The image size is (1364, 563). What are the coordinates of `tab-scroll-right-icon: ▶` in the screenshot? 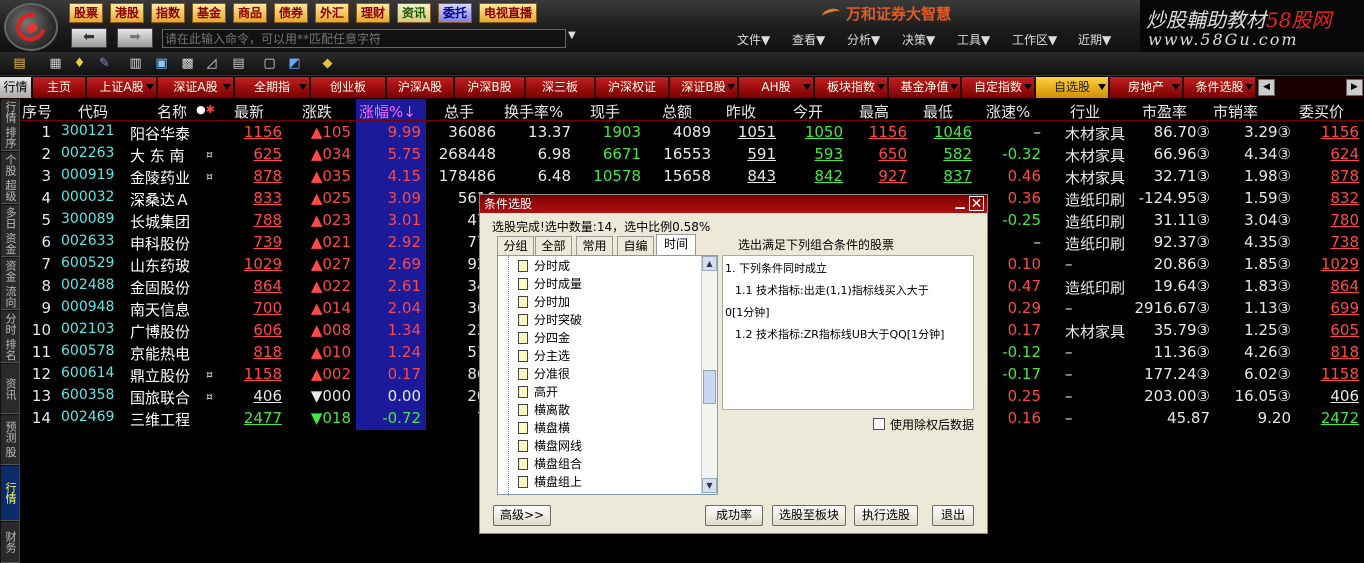 It's located at (1354, 87).